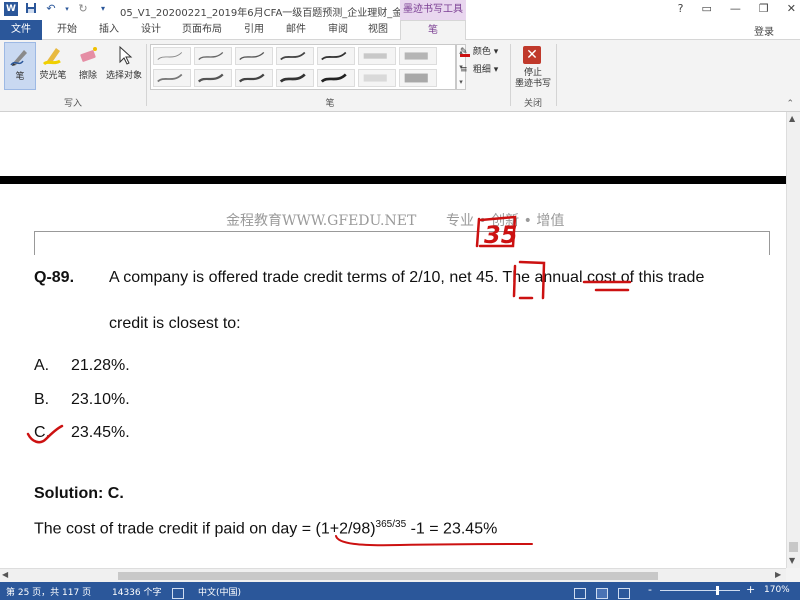 The height and width of the screenshot is (600, 800). What do you see at coordinates (793, 547) in the screenshot?
I see `vertical-scroll-thumb` at bounding box center [793, 547].